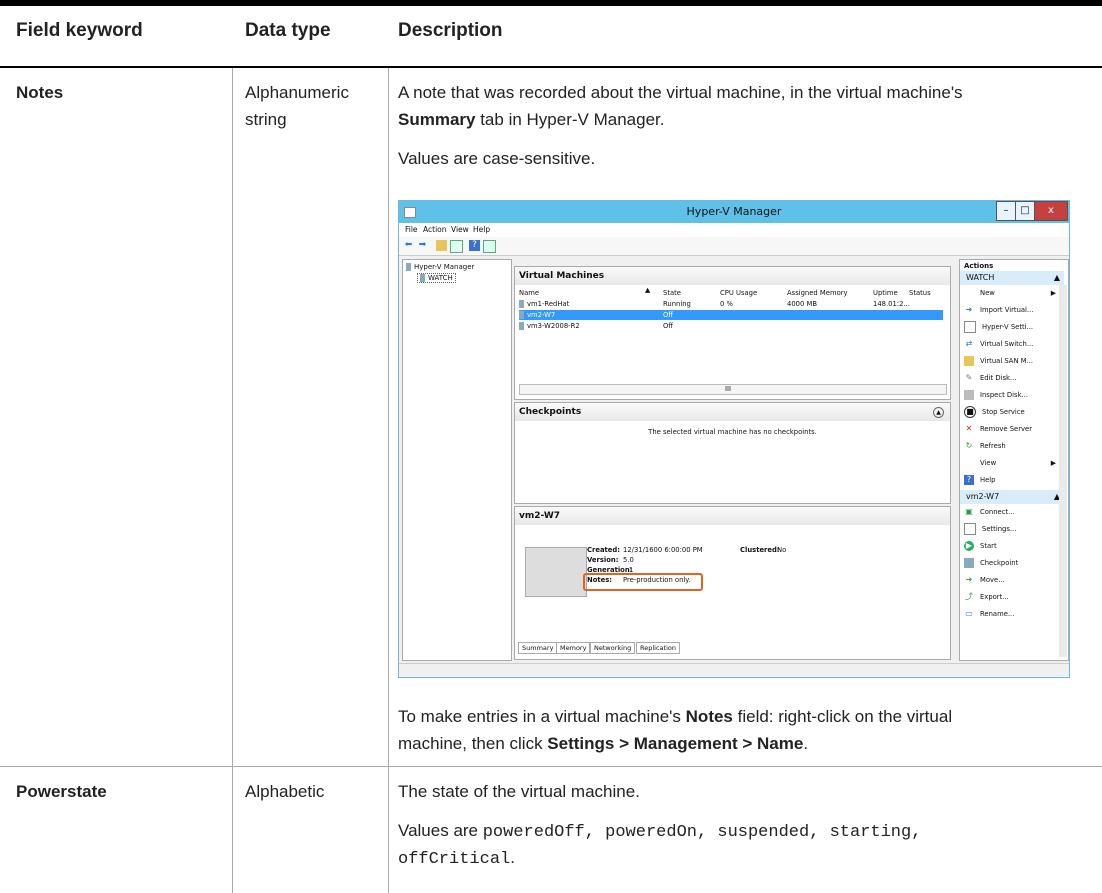 This screenshot has height=893, width=1102. What do you see at coordinates (538, 648) in the screenshot?
I see `tab-summary: Summary` at bounding box center [538, 648].